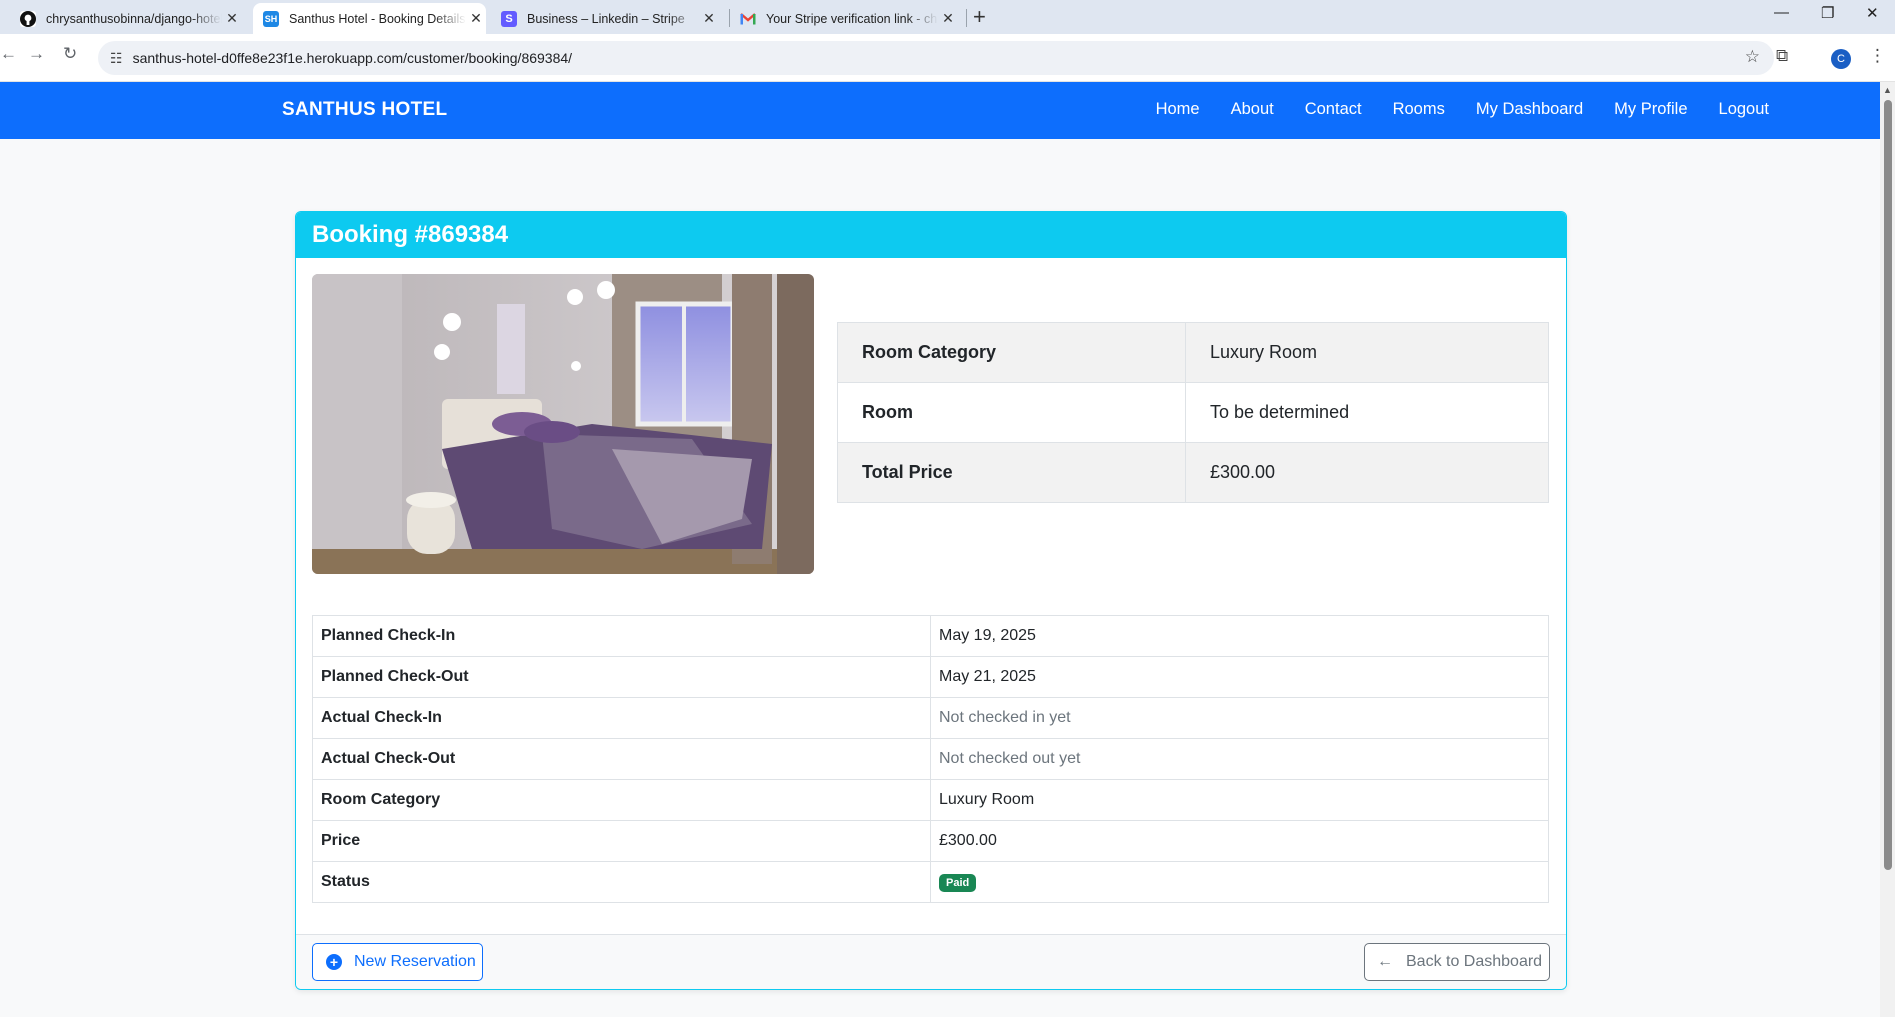  What do you see at coordinates (1333, 109) in the screenshot?
I see `nav-contact: Contact` at bounding box center [1333, 109].